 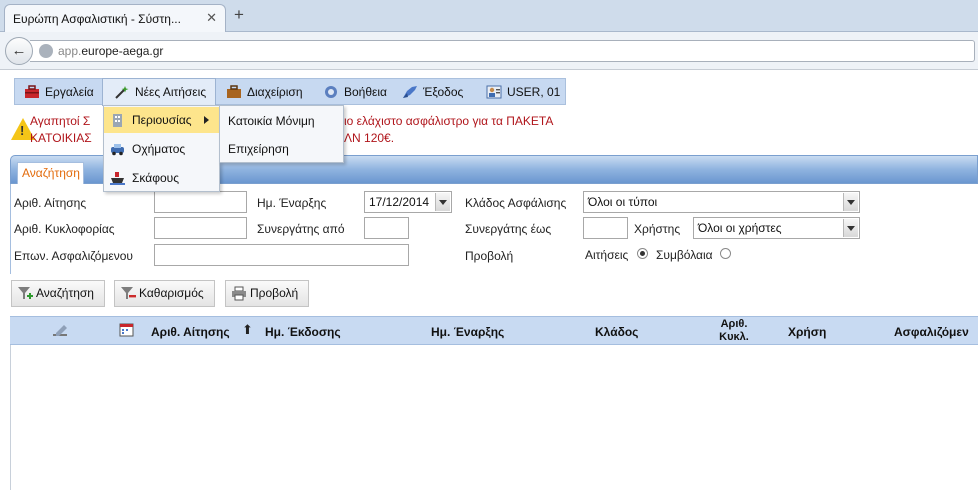 What do you see at coordinates (331, 92) in the screenshot?
I see `help-icon` at bounding box center [331, 92].